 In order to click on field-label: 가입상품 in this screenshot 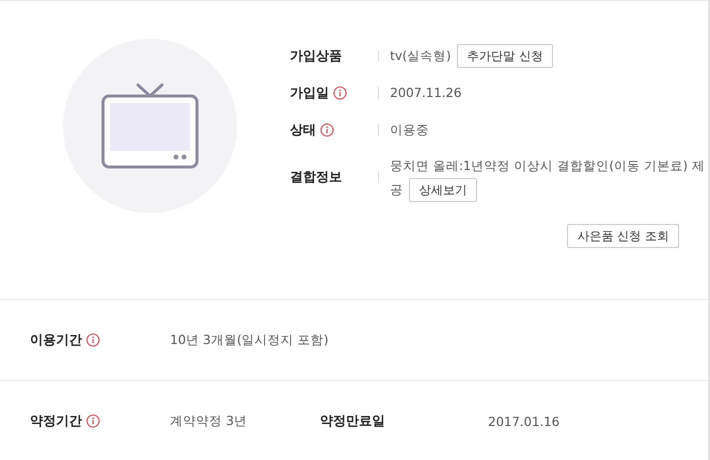, I will do `click(316, 56)`.